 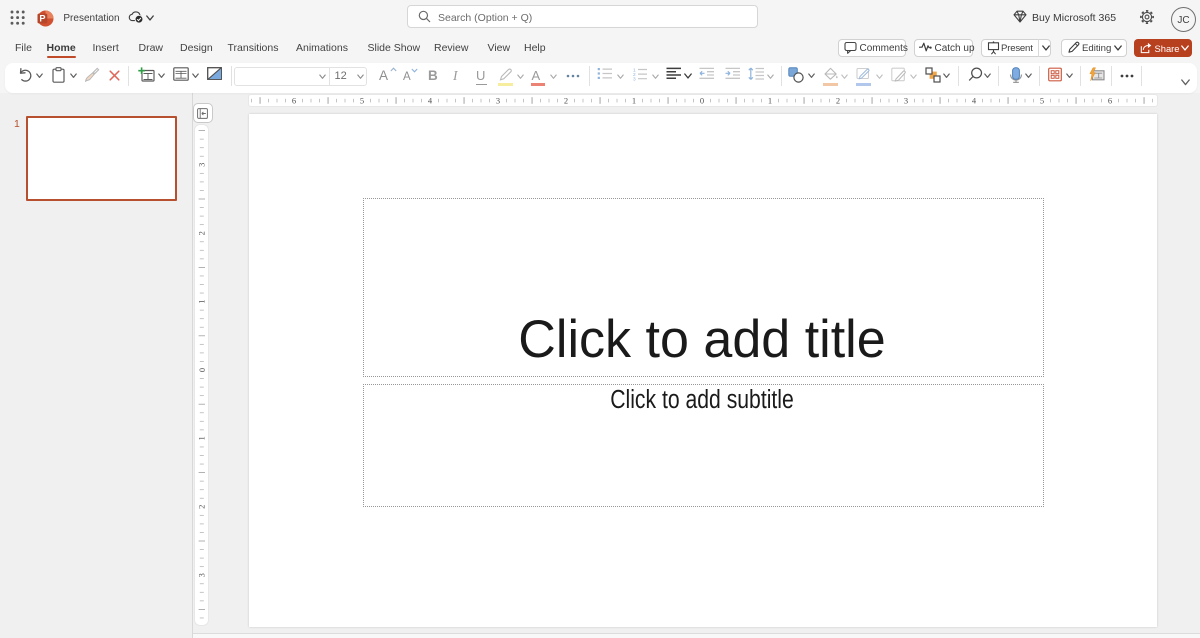 What do you see at coordinates (42, 18) in the screenshot?
I see `svg-text: P` at bounding box center [42, 18].